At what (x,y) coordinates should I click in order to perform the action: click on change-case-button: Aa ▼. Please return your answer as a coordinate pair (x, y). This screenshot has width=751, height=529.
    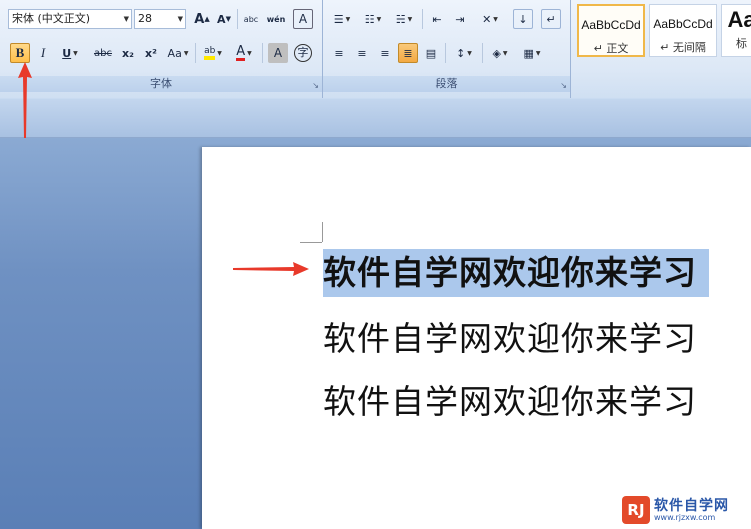
    Looking at the image, I should click on (178, 53).